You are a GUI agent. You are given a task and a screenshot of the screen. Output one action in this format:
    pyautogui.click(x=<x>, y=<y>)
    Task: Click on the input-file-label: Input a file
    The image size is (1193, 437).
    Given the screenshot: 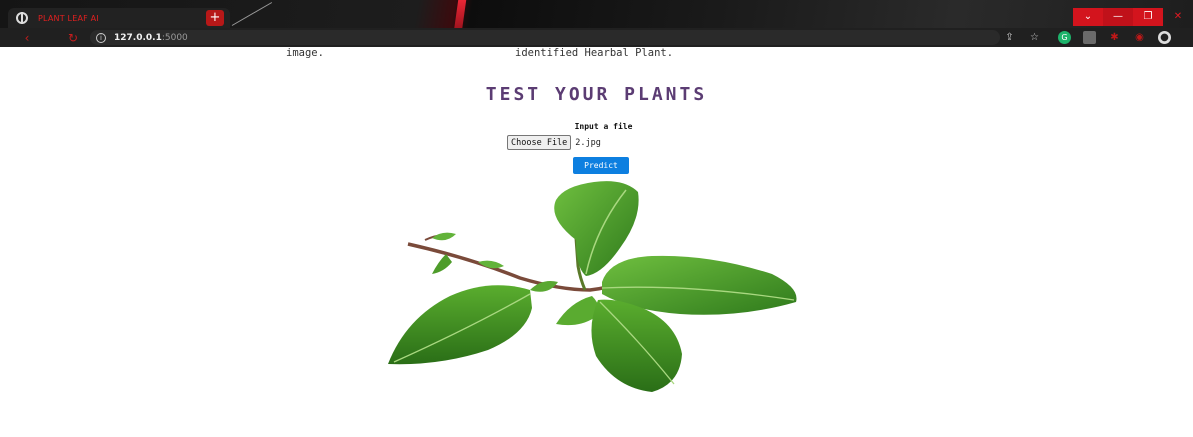 What is the action you would take?
    pyautogui.click(x=603, y=126)
    